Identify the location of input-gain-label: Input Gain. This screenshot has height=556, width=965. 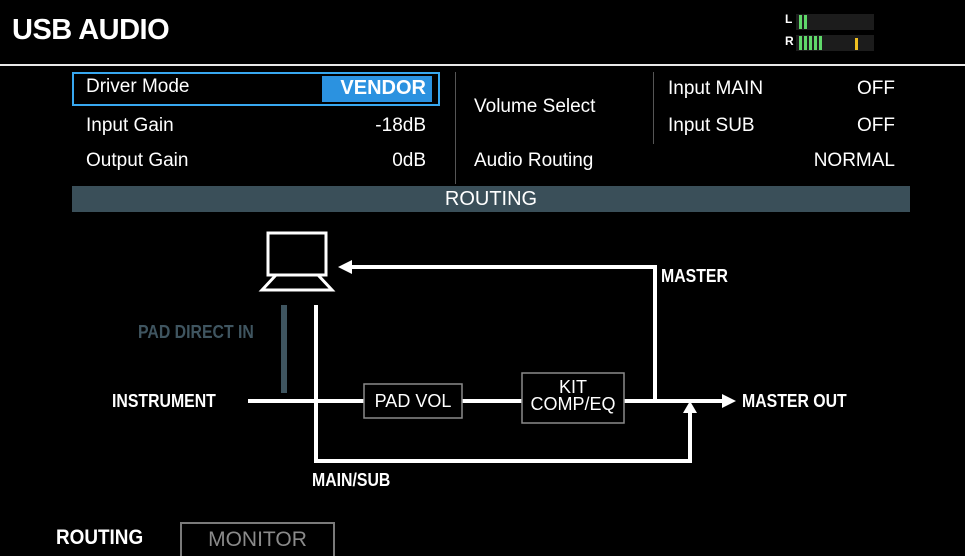
(130, 125).